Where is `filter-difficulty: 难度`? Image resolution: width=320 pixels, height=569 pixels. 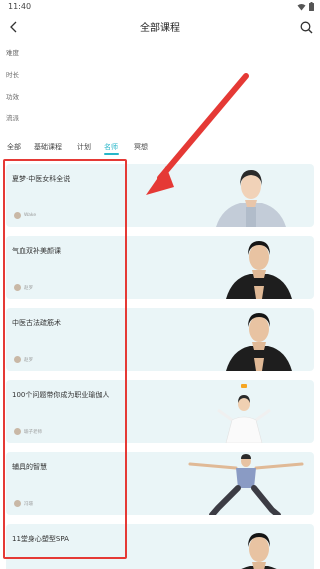
filter-difficulty: 难度 is located at coordinates (12, 52).